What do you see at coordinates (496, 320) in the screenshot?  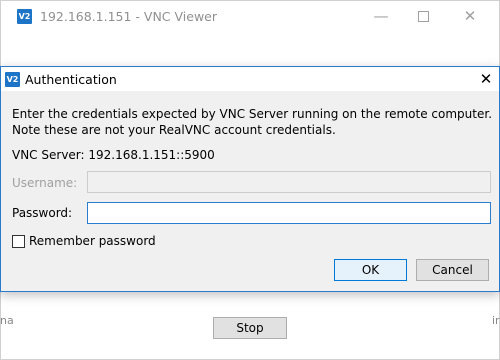 I see `background-text-fragment-right: ir` at bounding box center [496, 320].